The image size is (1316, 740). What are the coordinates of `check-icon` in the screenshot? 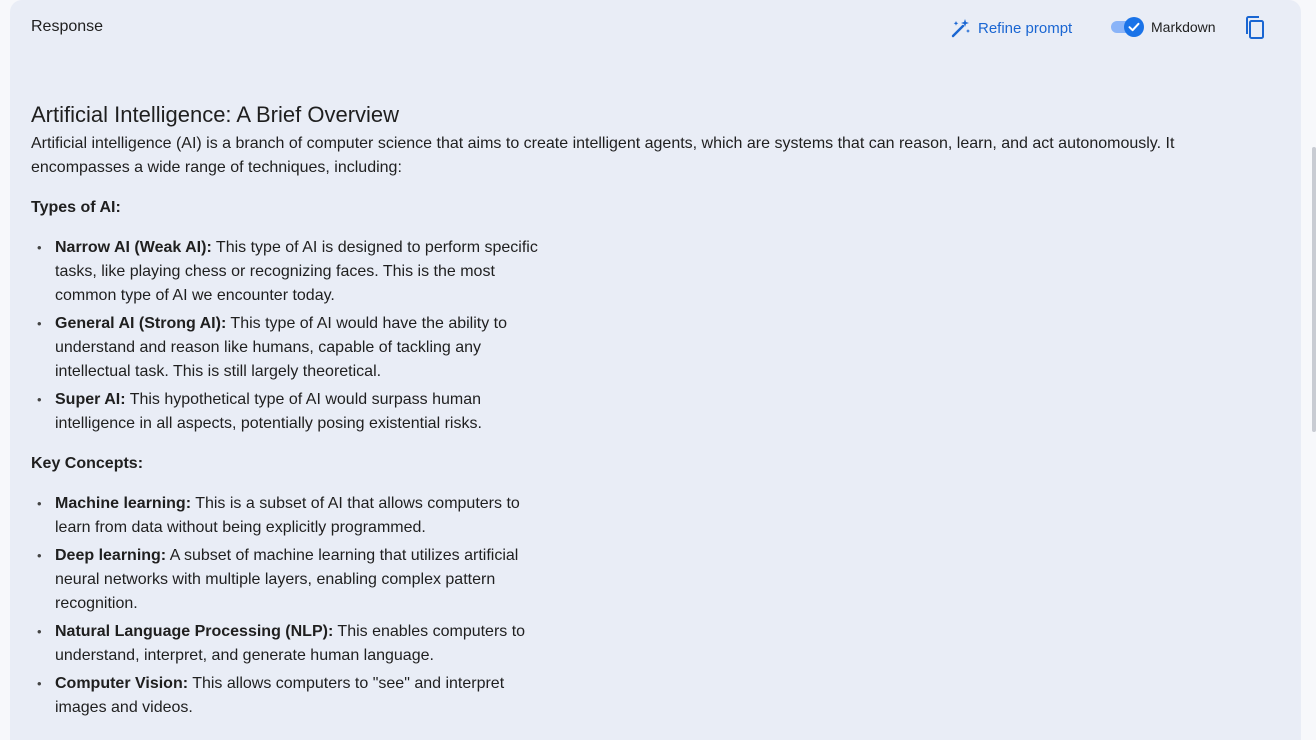 It's located at (1134, 27).